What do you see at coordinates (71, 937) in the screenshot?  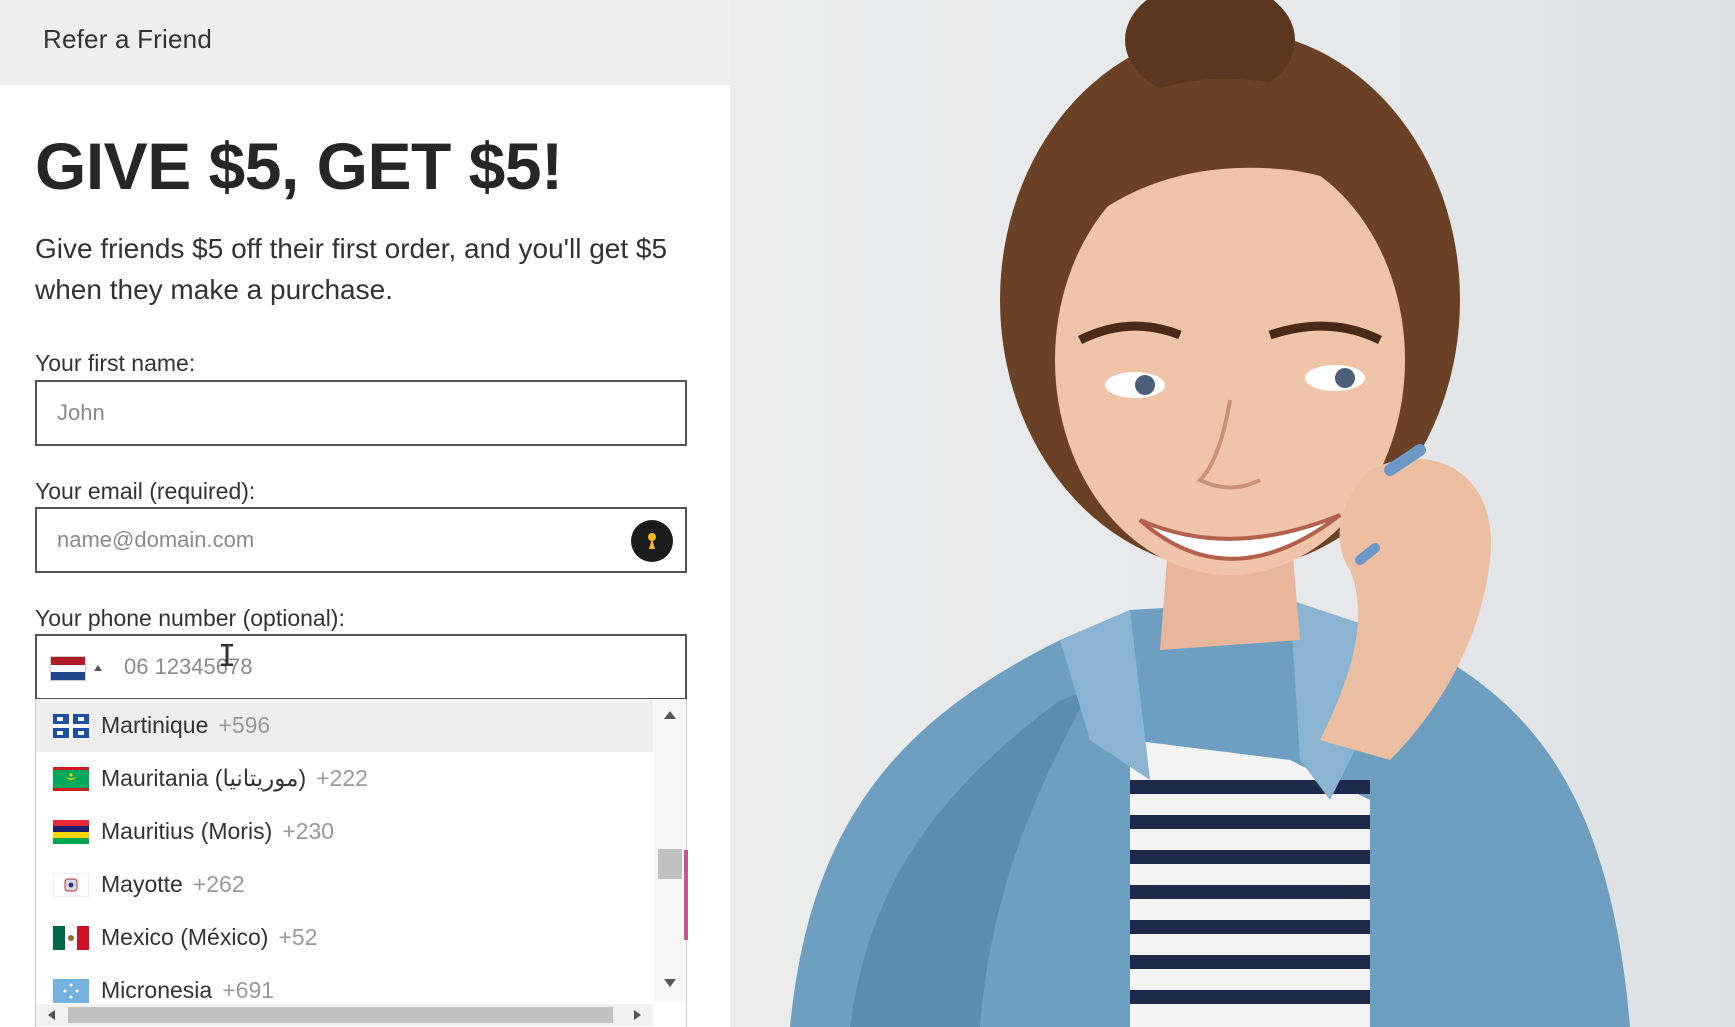 I see `mexico-flag-icon` at bounding box center [71, 937].